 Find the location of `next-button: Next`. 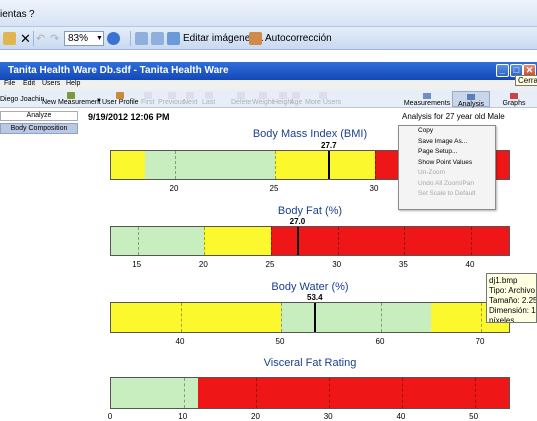

next-button: Next is located at coordinates (190, 99).